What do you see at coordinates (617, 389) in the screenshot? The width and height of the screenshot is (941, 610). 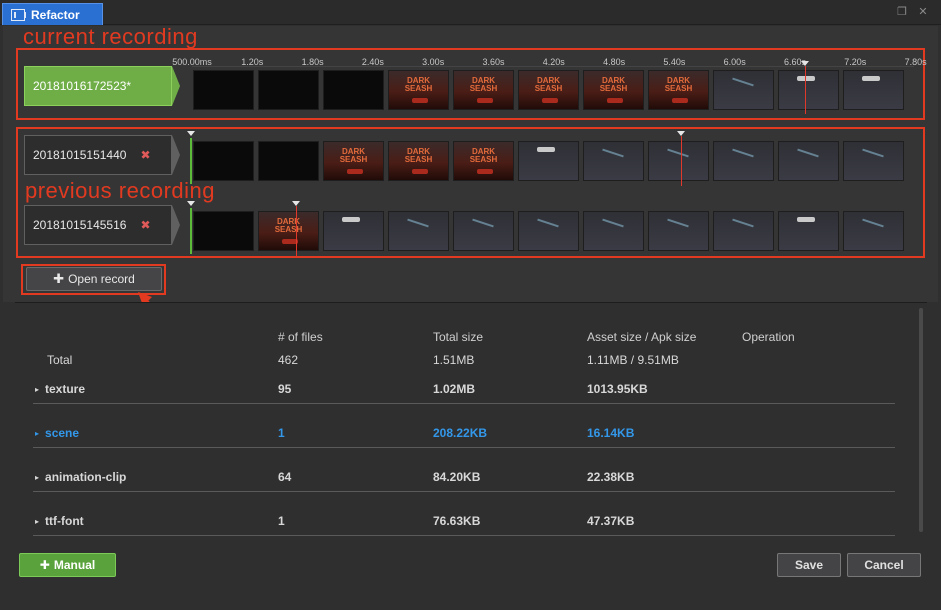 I see `asset-asset-cell: 1013.95KB` at bounding box center [617, 389].